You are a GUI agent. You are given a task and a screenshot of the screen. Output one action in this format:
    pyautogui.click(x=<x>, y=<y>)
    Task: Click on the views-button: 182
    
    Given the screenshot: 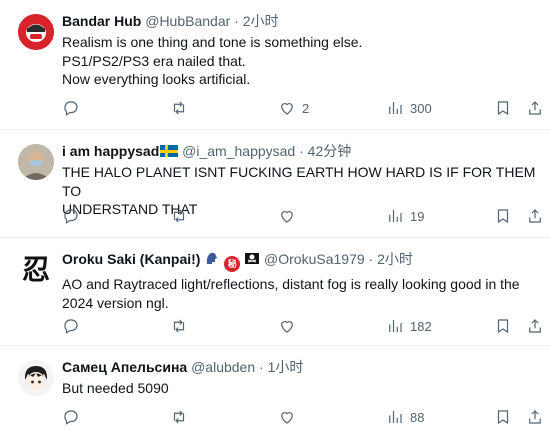 What is the action you would take?
    pyautogui.click(x=409, y=326)
    